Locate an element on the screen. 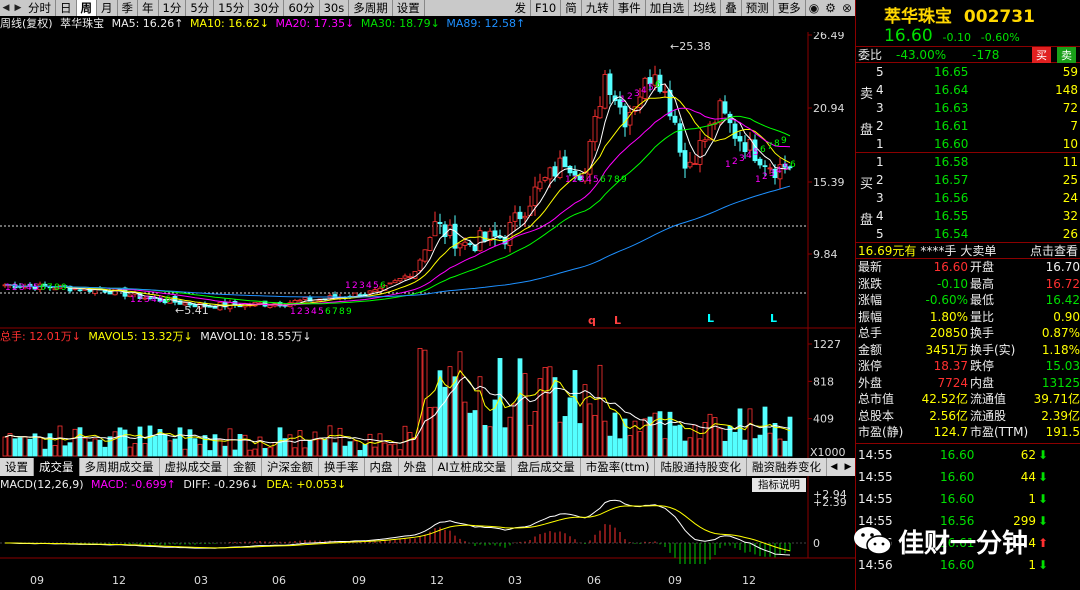 This screenshot has height=590, width=1080. period-btn-5: 年 is located at coordinates (148, 8).